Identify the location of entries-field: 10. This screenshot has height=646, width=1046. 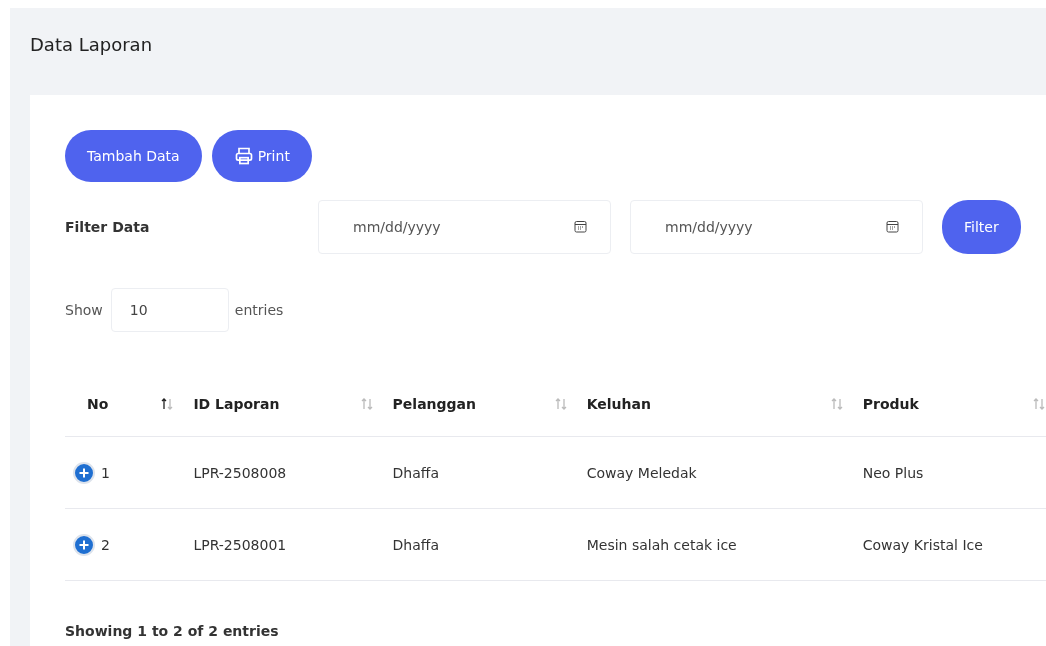
(169, 310).